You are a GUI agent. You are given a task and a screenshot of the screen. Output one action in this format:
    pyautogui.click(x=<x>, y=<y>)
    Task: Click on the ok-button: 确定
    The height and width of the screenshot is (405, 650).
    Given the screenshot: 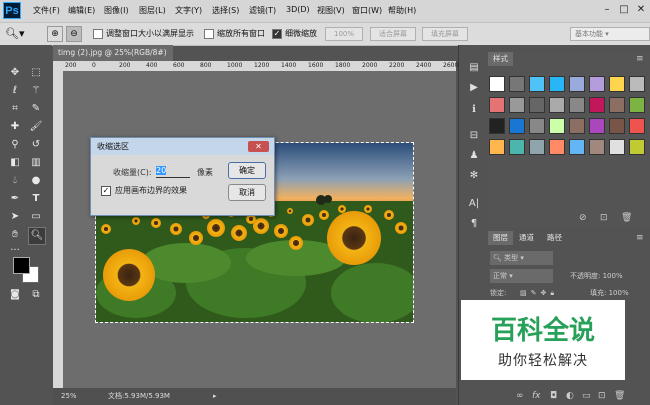 What is the action you would take?
    pyautogui.click(x=247, y=170)
    